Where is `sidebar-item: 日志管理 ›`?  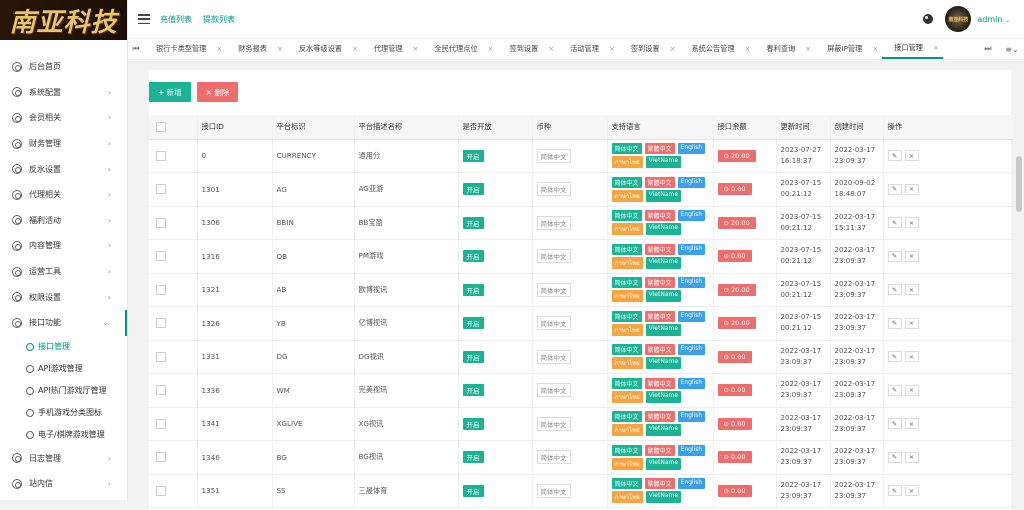 sidebar-item: 日志管理 › is located at coordinates (63, 459).